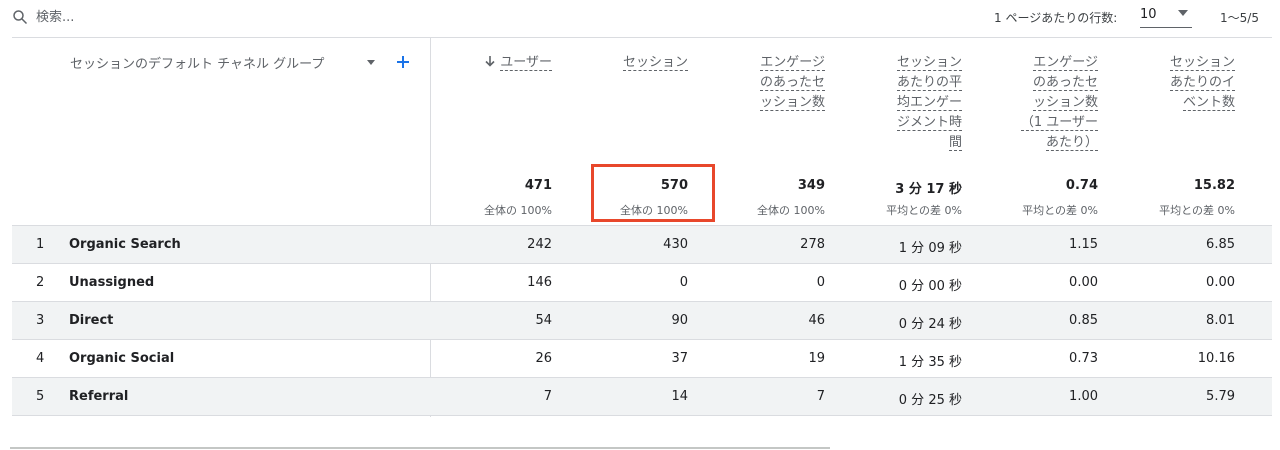 The width and height of the screenshot is (1280, 450). I want to click on rows-per-page-value: 10, so click(1148, 14).